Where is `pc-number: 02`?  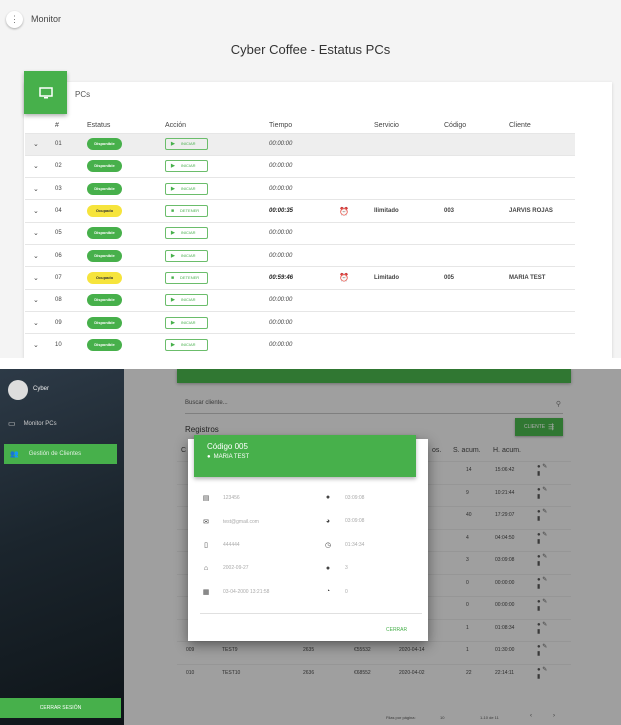
pc-number: 02 is located at coordinates (71, 166).